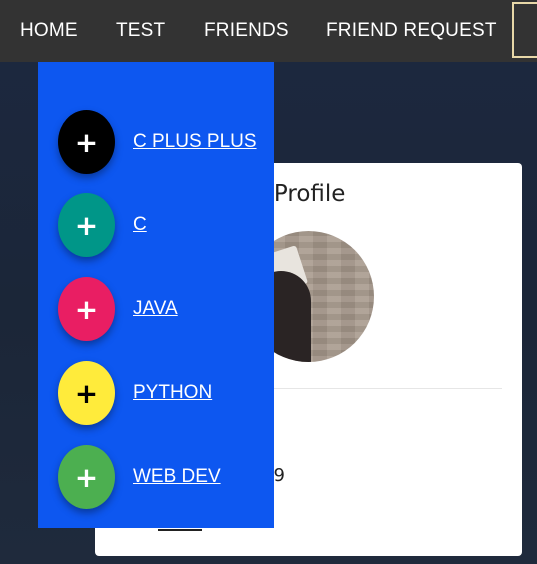 The width and height of the screenshot is (537, 564). What do you see at coordinates (411, 31) in the screenshot?
I see `nav-friend-request-link: FRIEND REQUEST` at bounding box center [411, 31].